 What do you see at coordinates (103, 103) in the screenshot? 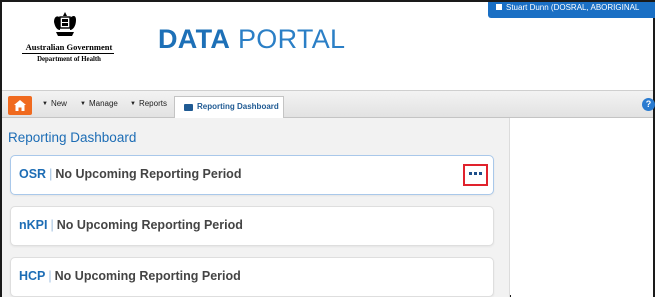
I see `nav-manage-label: Manage` at bounding box center [103, 103].